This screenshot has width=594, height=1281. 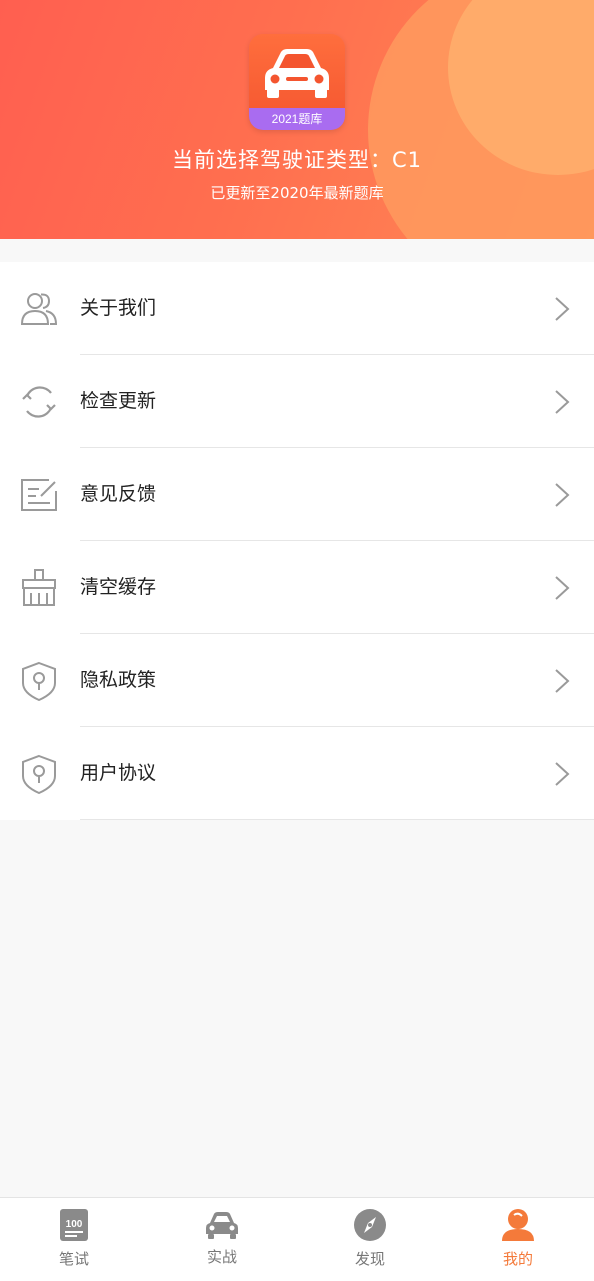 I want to click on svg-text: 100, so click(x=74, y=1224).